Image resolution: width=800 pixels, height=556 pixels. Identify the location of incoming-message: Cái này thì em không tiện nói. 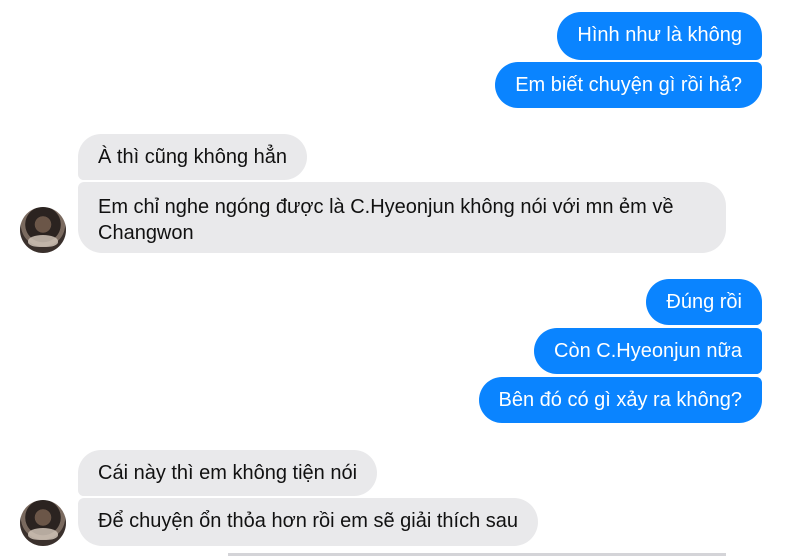
(228, 473).